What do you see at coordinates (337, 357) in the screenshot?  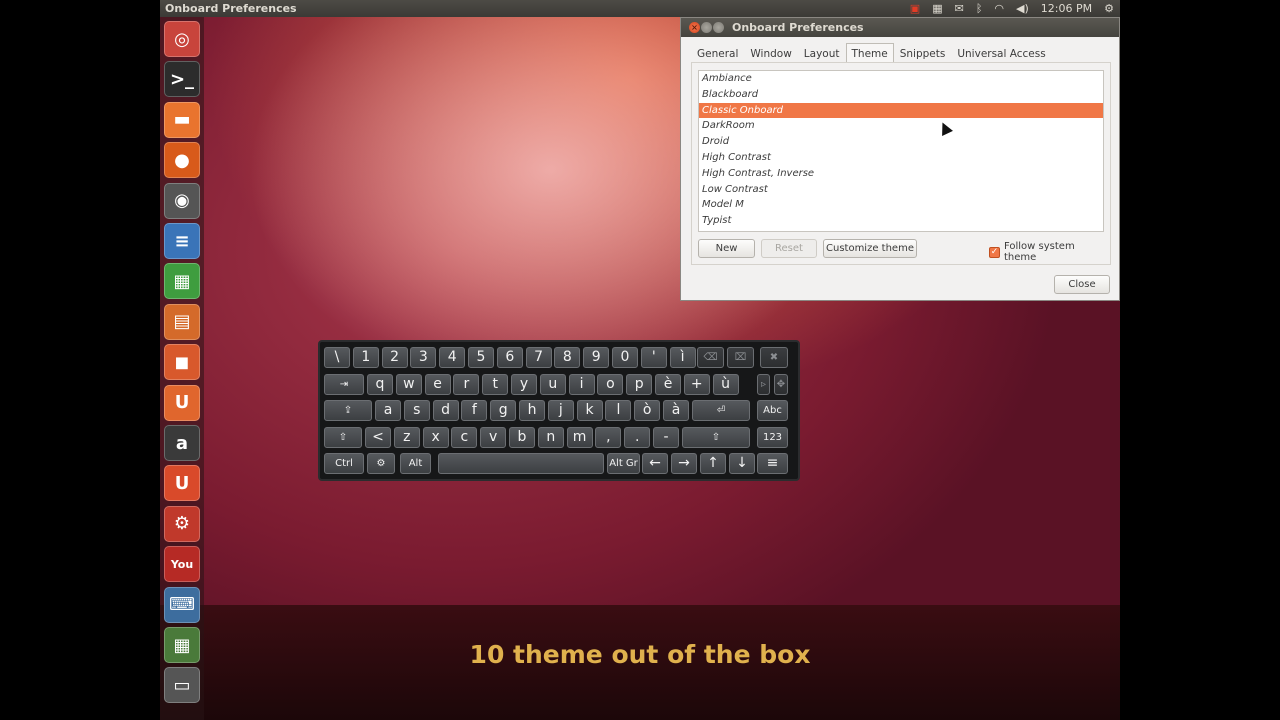 I see `key-k0: \` at bounding box center [337, 357].